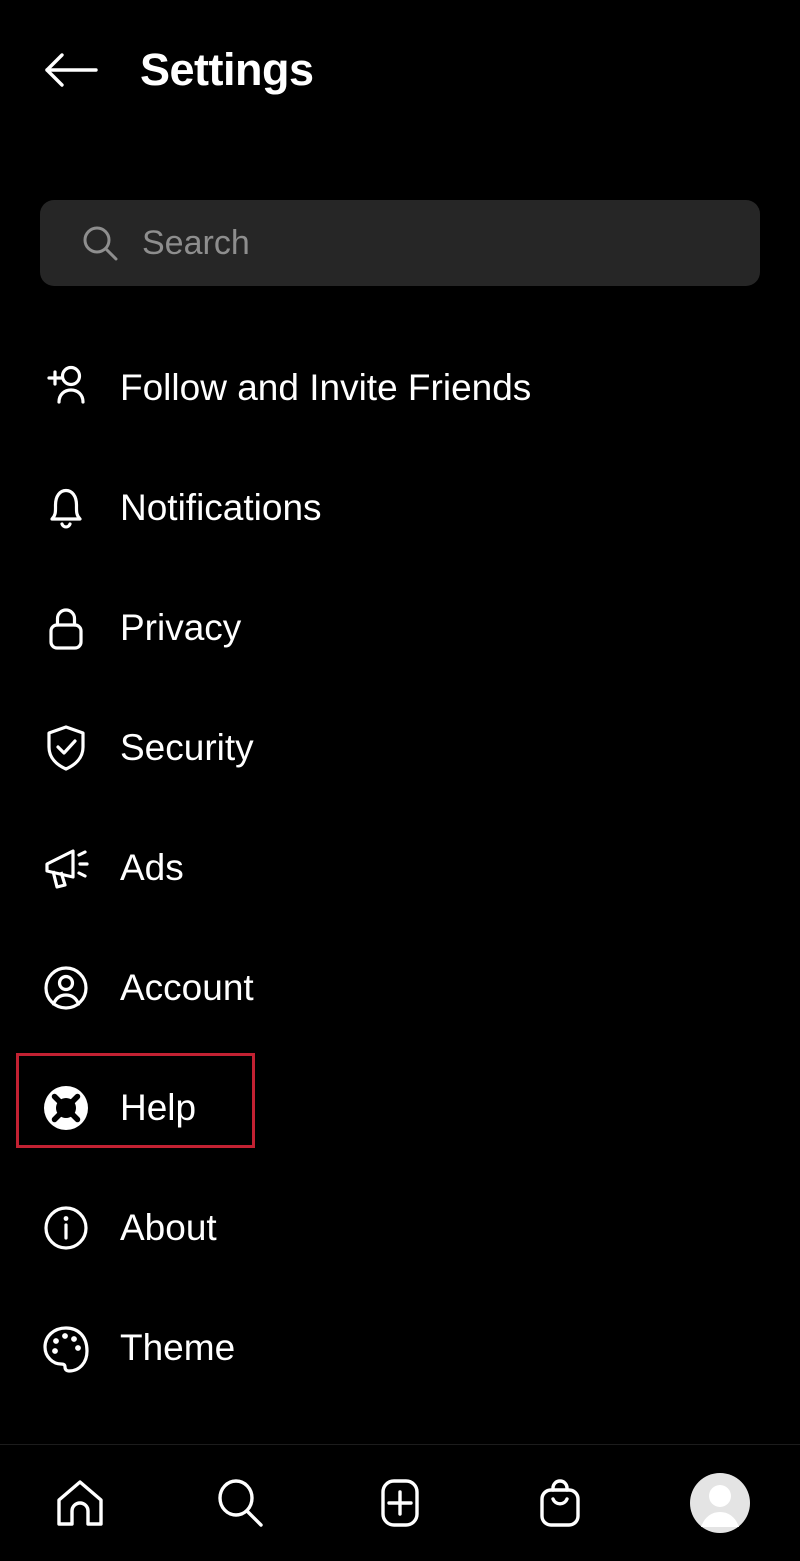 This screenshot has width=800, height=1561. I want to click on settings-item-account: Account, so click(400, 988).